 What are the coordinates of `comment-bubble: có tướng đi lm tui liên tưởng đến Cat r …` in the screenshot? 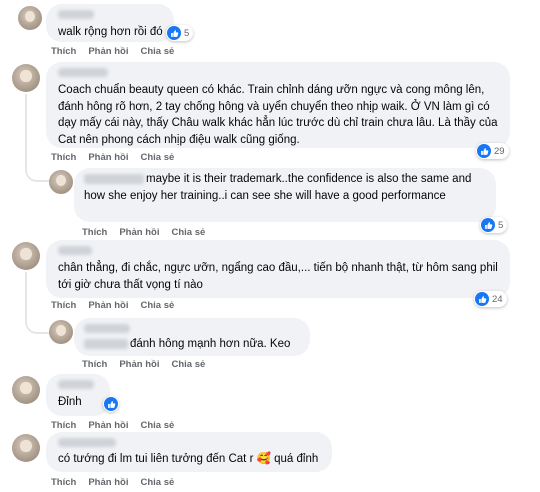 It's located at (189, 452).